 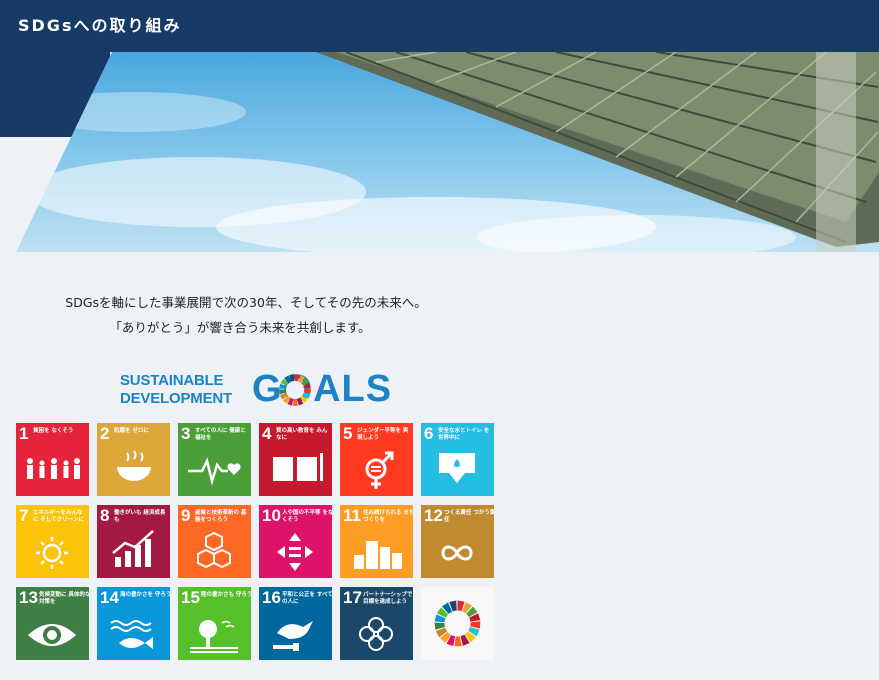 I want to click on intro-line-1: SDGsを軸にした事業展開で次の30年、そしてその先の未来へ。, so click(x=246, y=302).